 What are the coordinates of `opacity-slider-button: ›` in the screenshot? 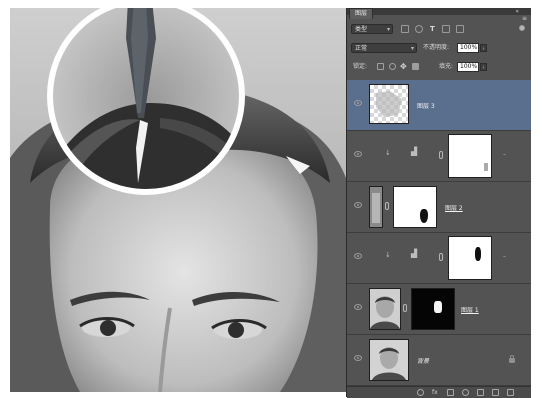 It's located at (483, 48).